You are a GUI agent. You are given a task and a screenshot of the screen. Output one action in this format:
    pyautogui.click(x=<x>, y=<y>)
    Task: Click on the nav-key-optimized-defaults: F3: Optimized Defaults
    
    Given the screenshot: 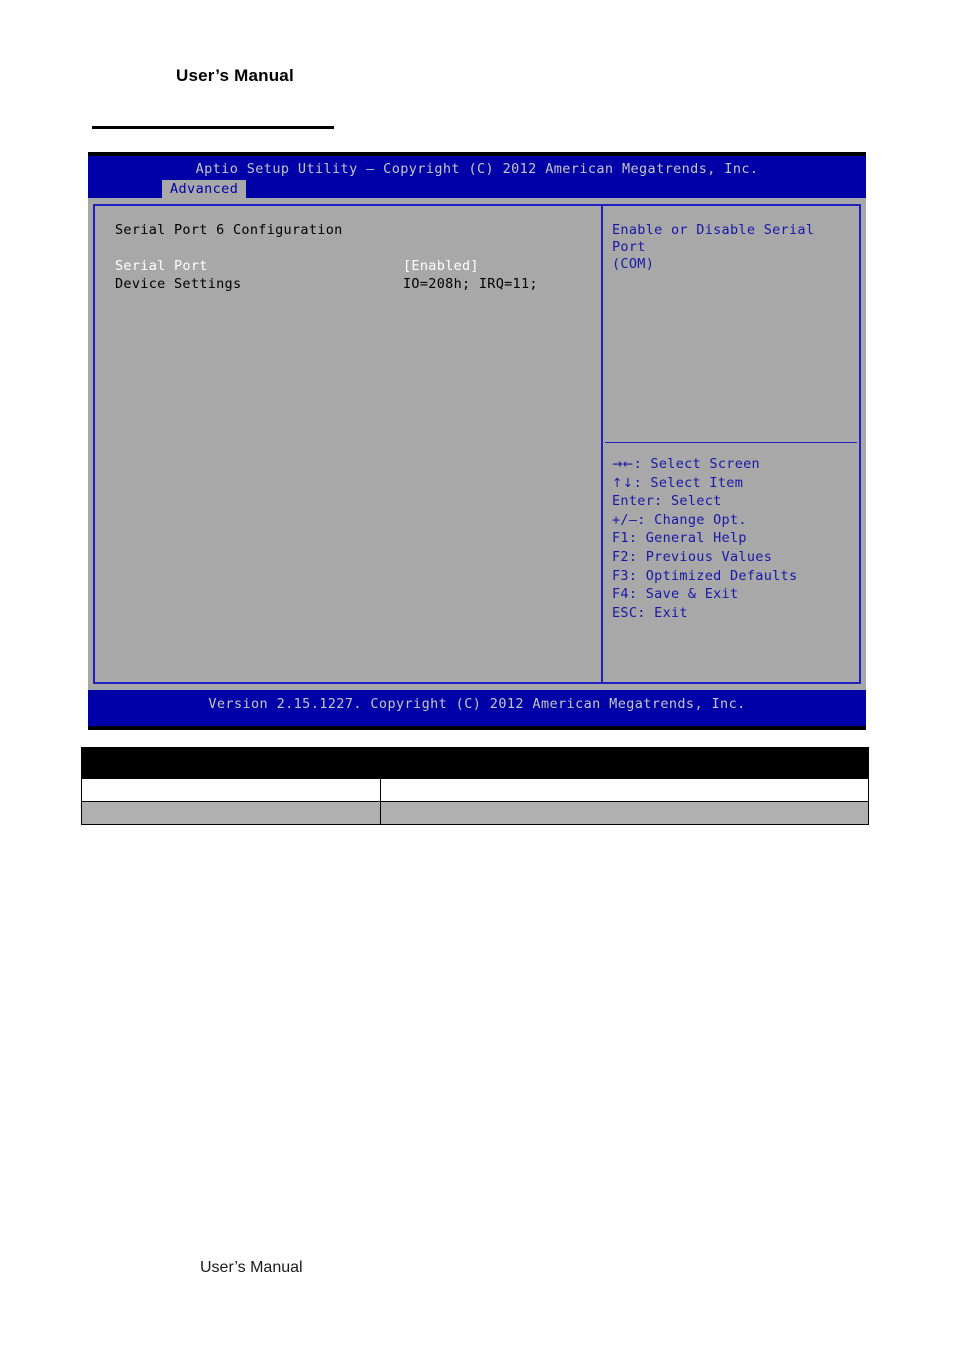 What is the action you would take?
    pyautogui.click(x=705, y=575)
    